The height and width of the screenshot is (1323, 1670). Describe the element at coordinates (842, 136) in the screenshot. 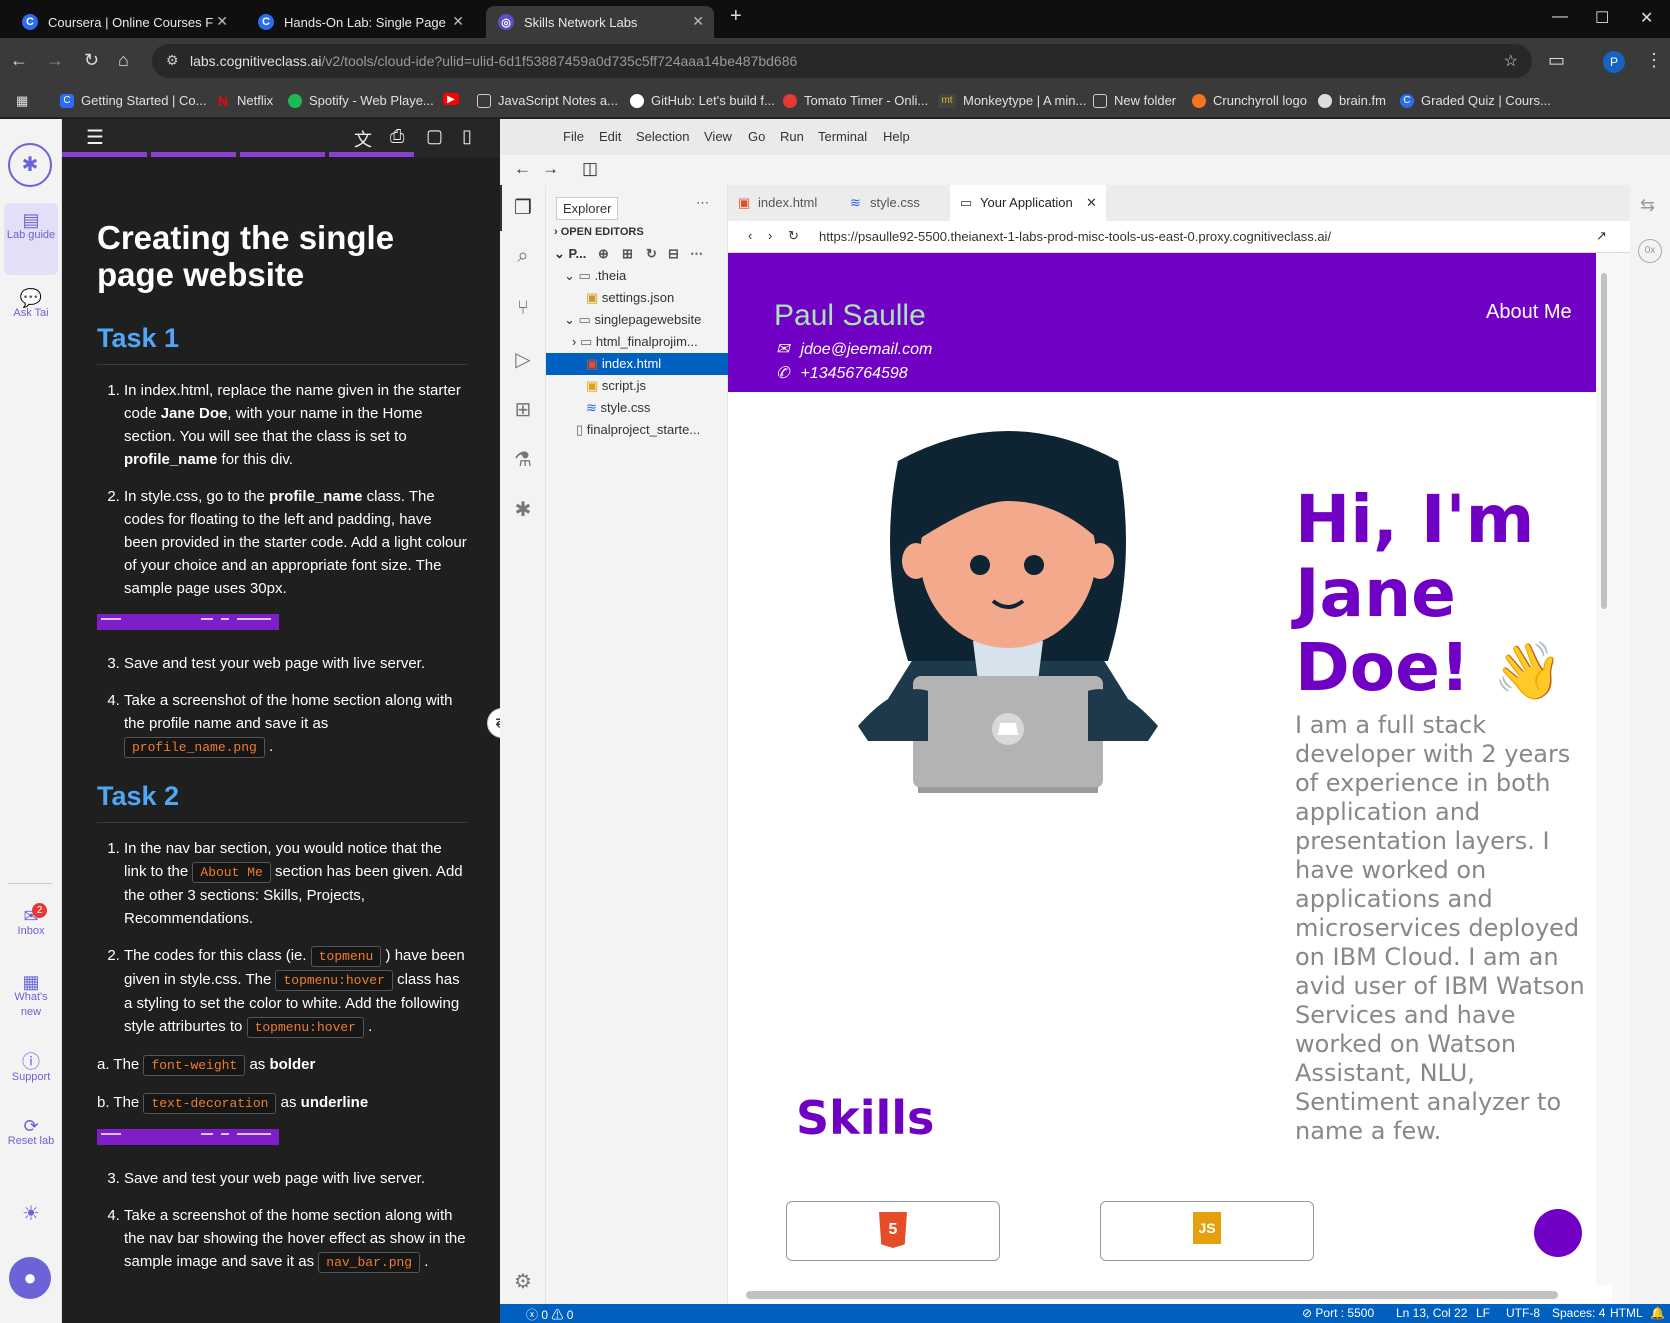

I see `menu-terminal: Terminal` at that location.